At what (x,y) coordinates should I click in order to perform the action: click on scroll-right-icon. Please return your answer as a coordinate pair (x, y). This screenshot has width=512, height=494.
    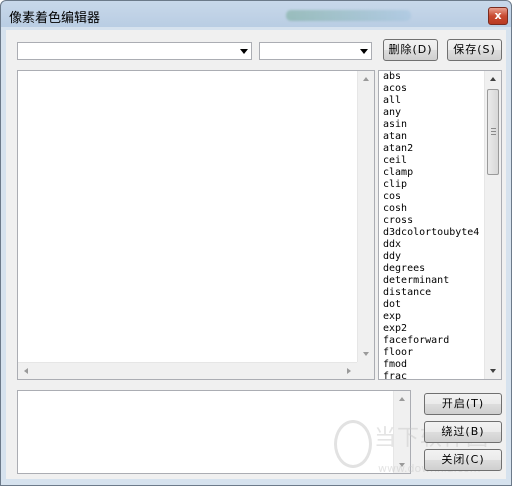
    Looking at the image, I should click on (349, 371).